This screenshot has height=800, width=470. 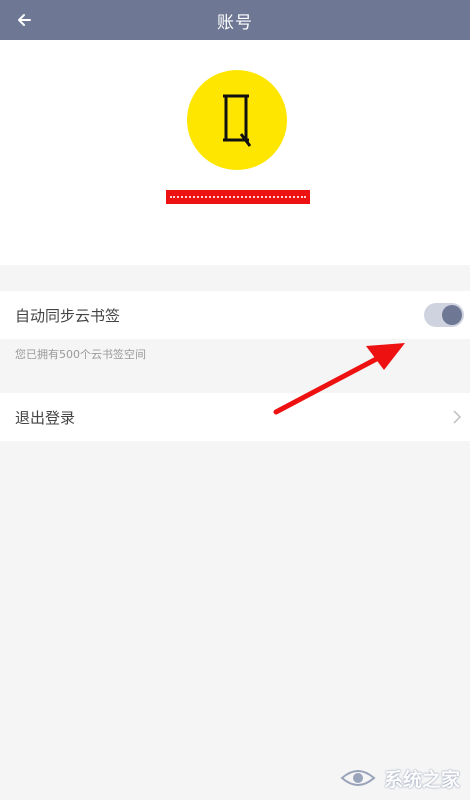 I want to click on back-button, so click(x=24, y=20).